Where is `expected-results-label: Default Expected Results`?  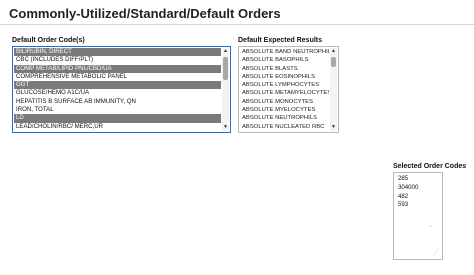
expected-results-label: Default Expected Results is located at coordinates (280, 40).